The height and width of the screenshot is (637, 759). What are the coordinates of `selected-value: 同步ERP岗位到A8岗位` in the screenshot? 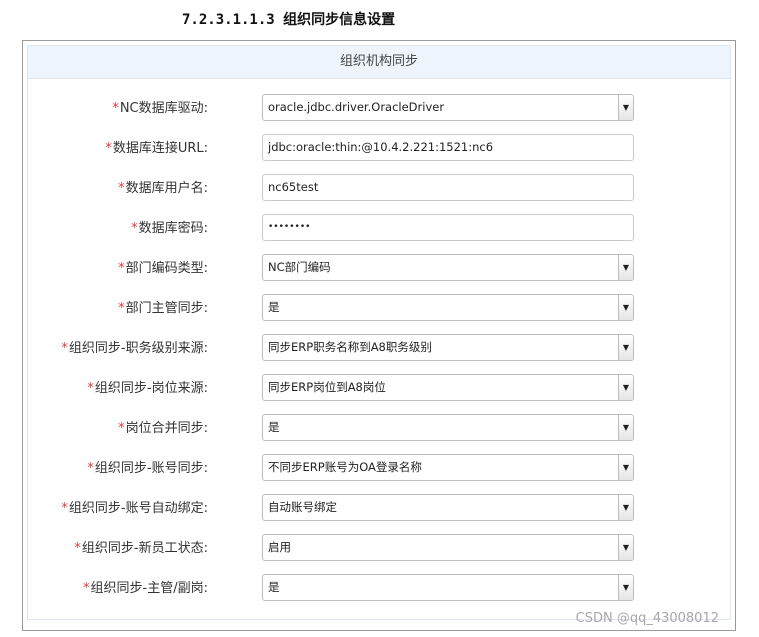 It's located at (327, 387).